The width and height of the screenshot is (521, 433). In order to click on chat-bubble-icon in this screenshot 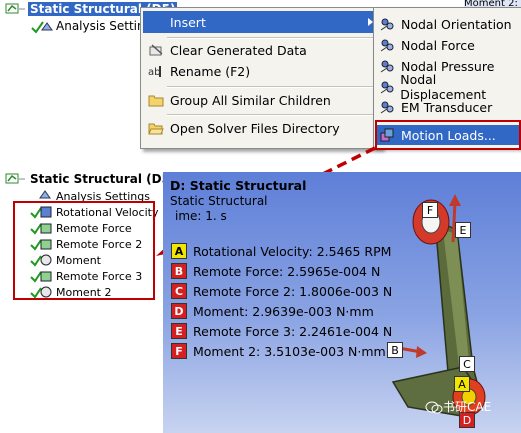, I will do `click(434, 407)`.